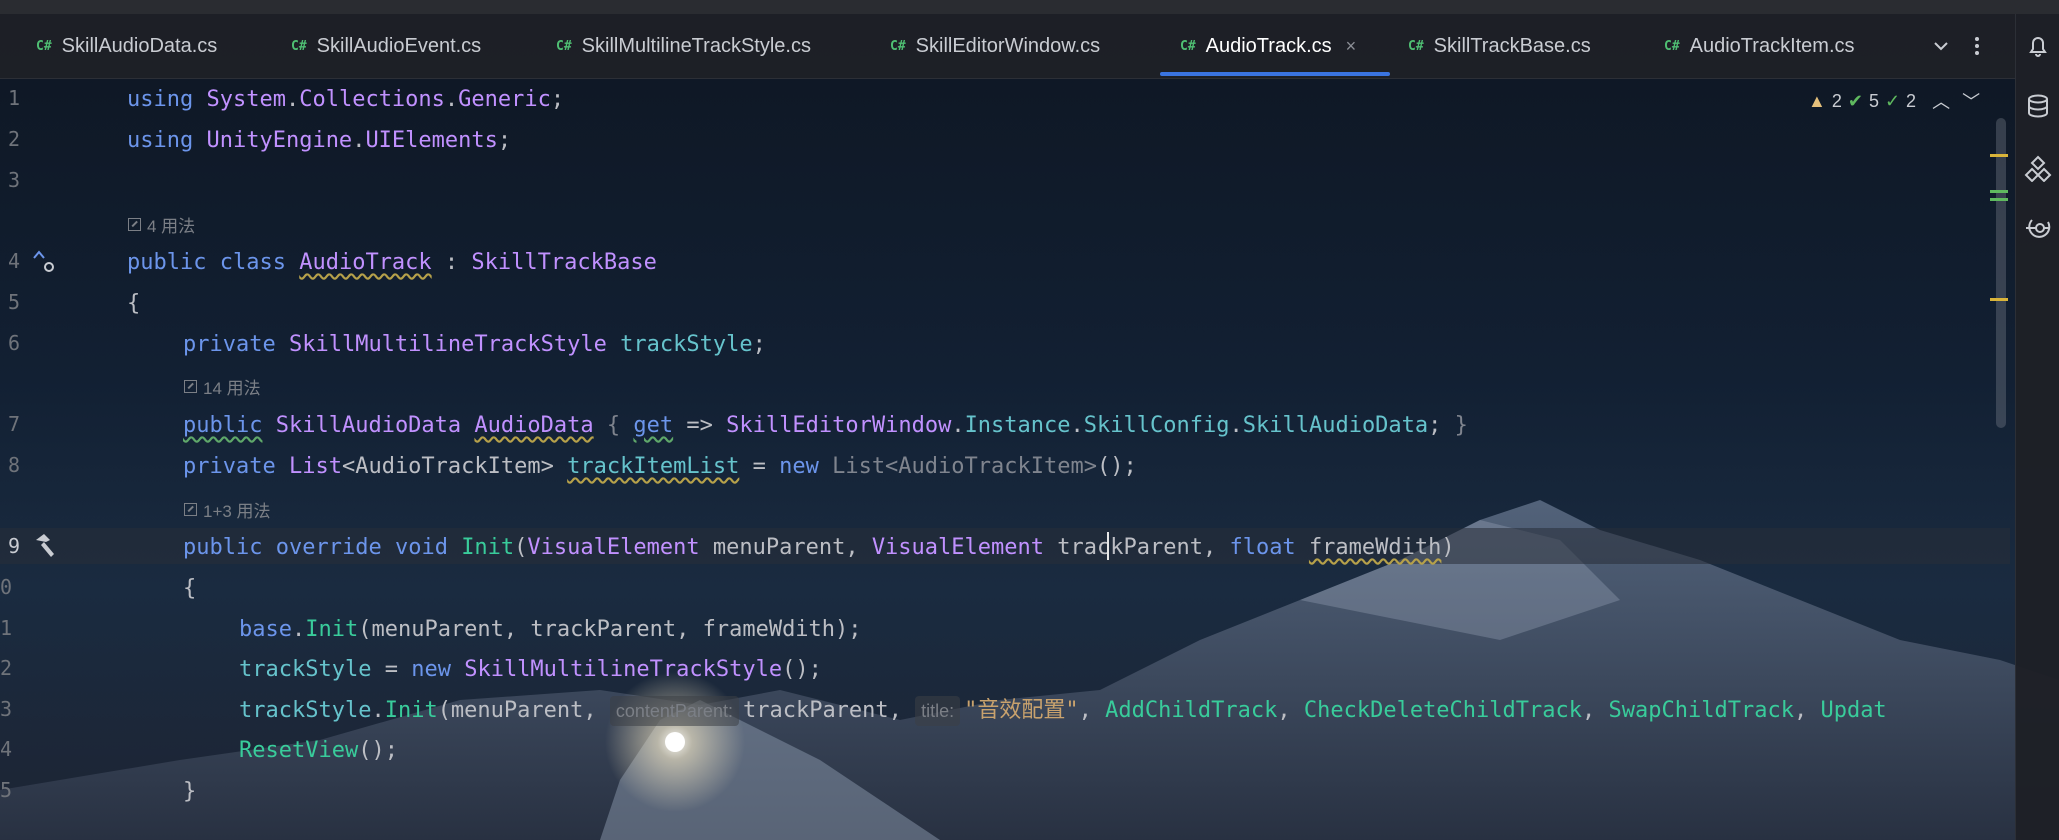 This screenshot has height=840, width=2059. What do you see at coordinates (699, 425) in the screenshot?
I see `arrow: =>` at bounding box center [699, 425].